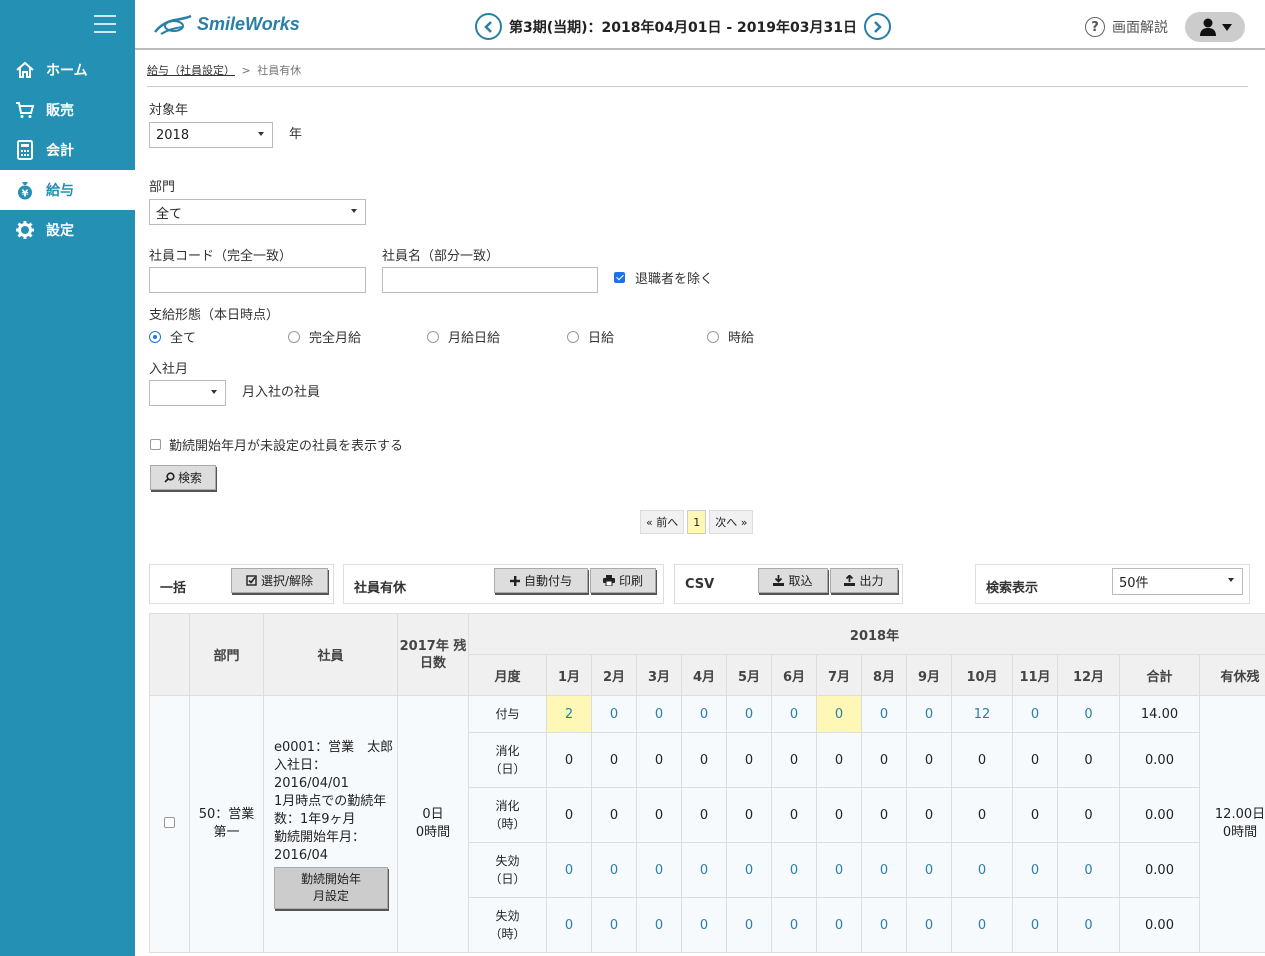 The height and width of the screenshot is (956, 1265). What do you see at coordinates (713, 337) in the screenshot?
I see `pay-type-radio-hourly` at bounding box center [713, 337].